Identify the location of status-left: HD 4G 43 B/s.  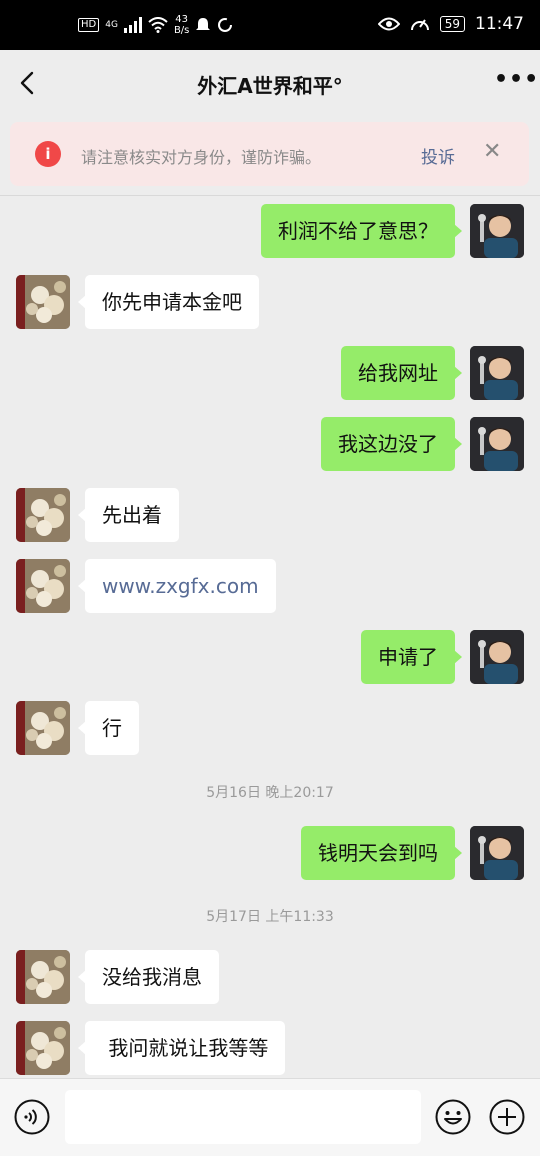
(155, 25).